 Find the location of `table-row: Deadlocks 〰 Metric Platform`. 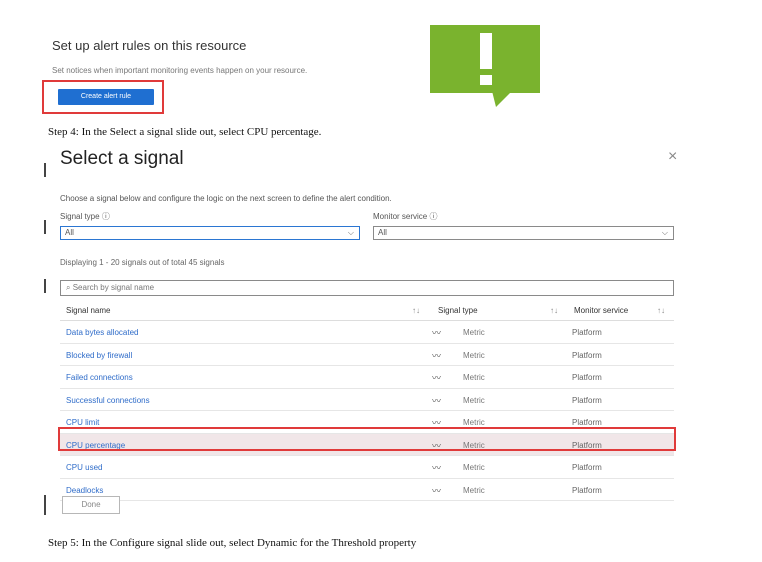

table-row: Deadlocks 〰 Metric Platform is located at coordinates (367, 490).